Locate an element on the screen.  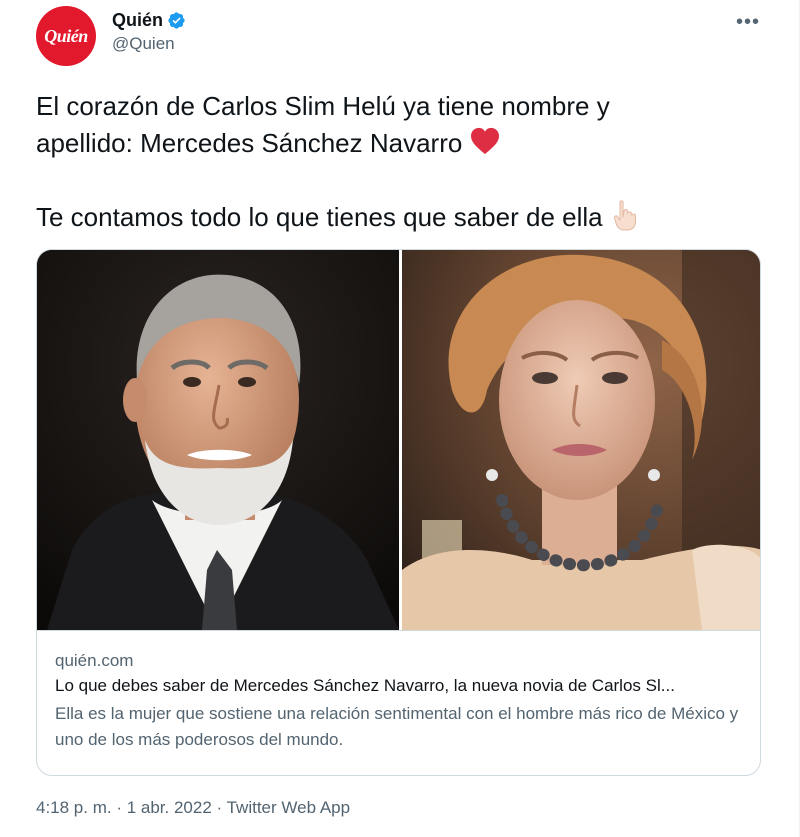
name-row: Quién is located at coordinates (149, 20).